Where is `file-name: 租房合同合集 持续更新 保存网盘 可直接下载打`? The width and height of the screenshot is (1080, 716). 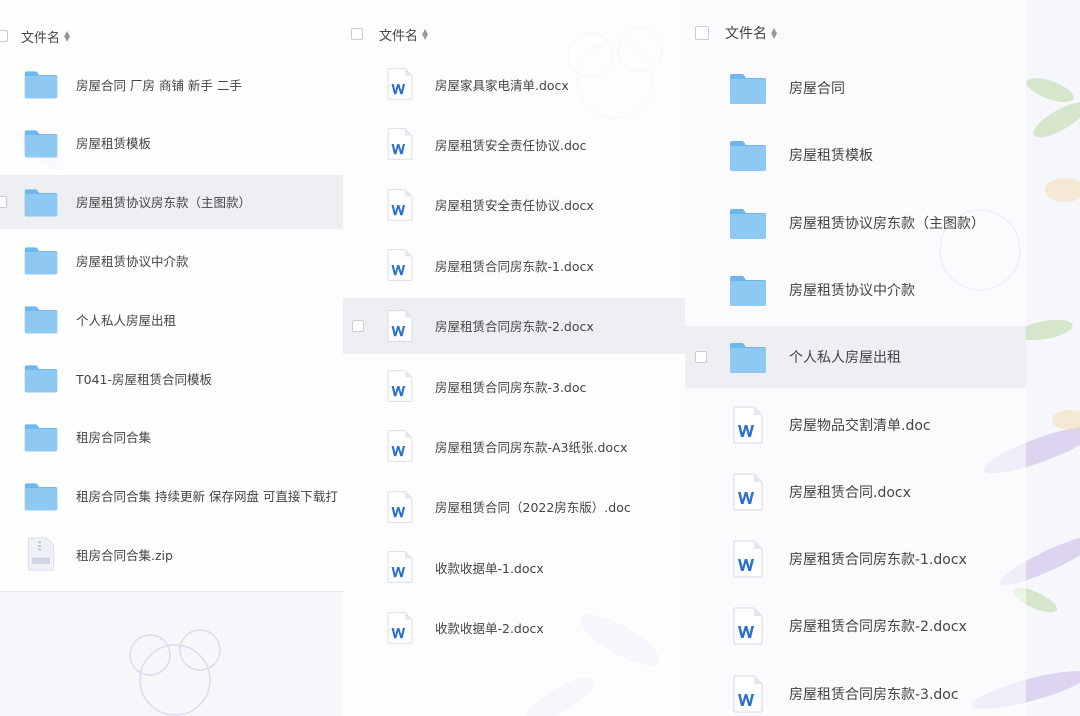 file-name: 租房合同合集 持续更新 保存网盘 可直接下载打 is located at coordinates (207, 495).